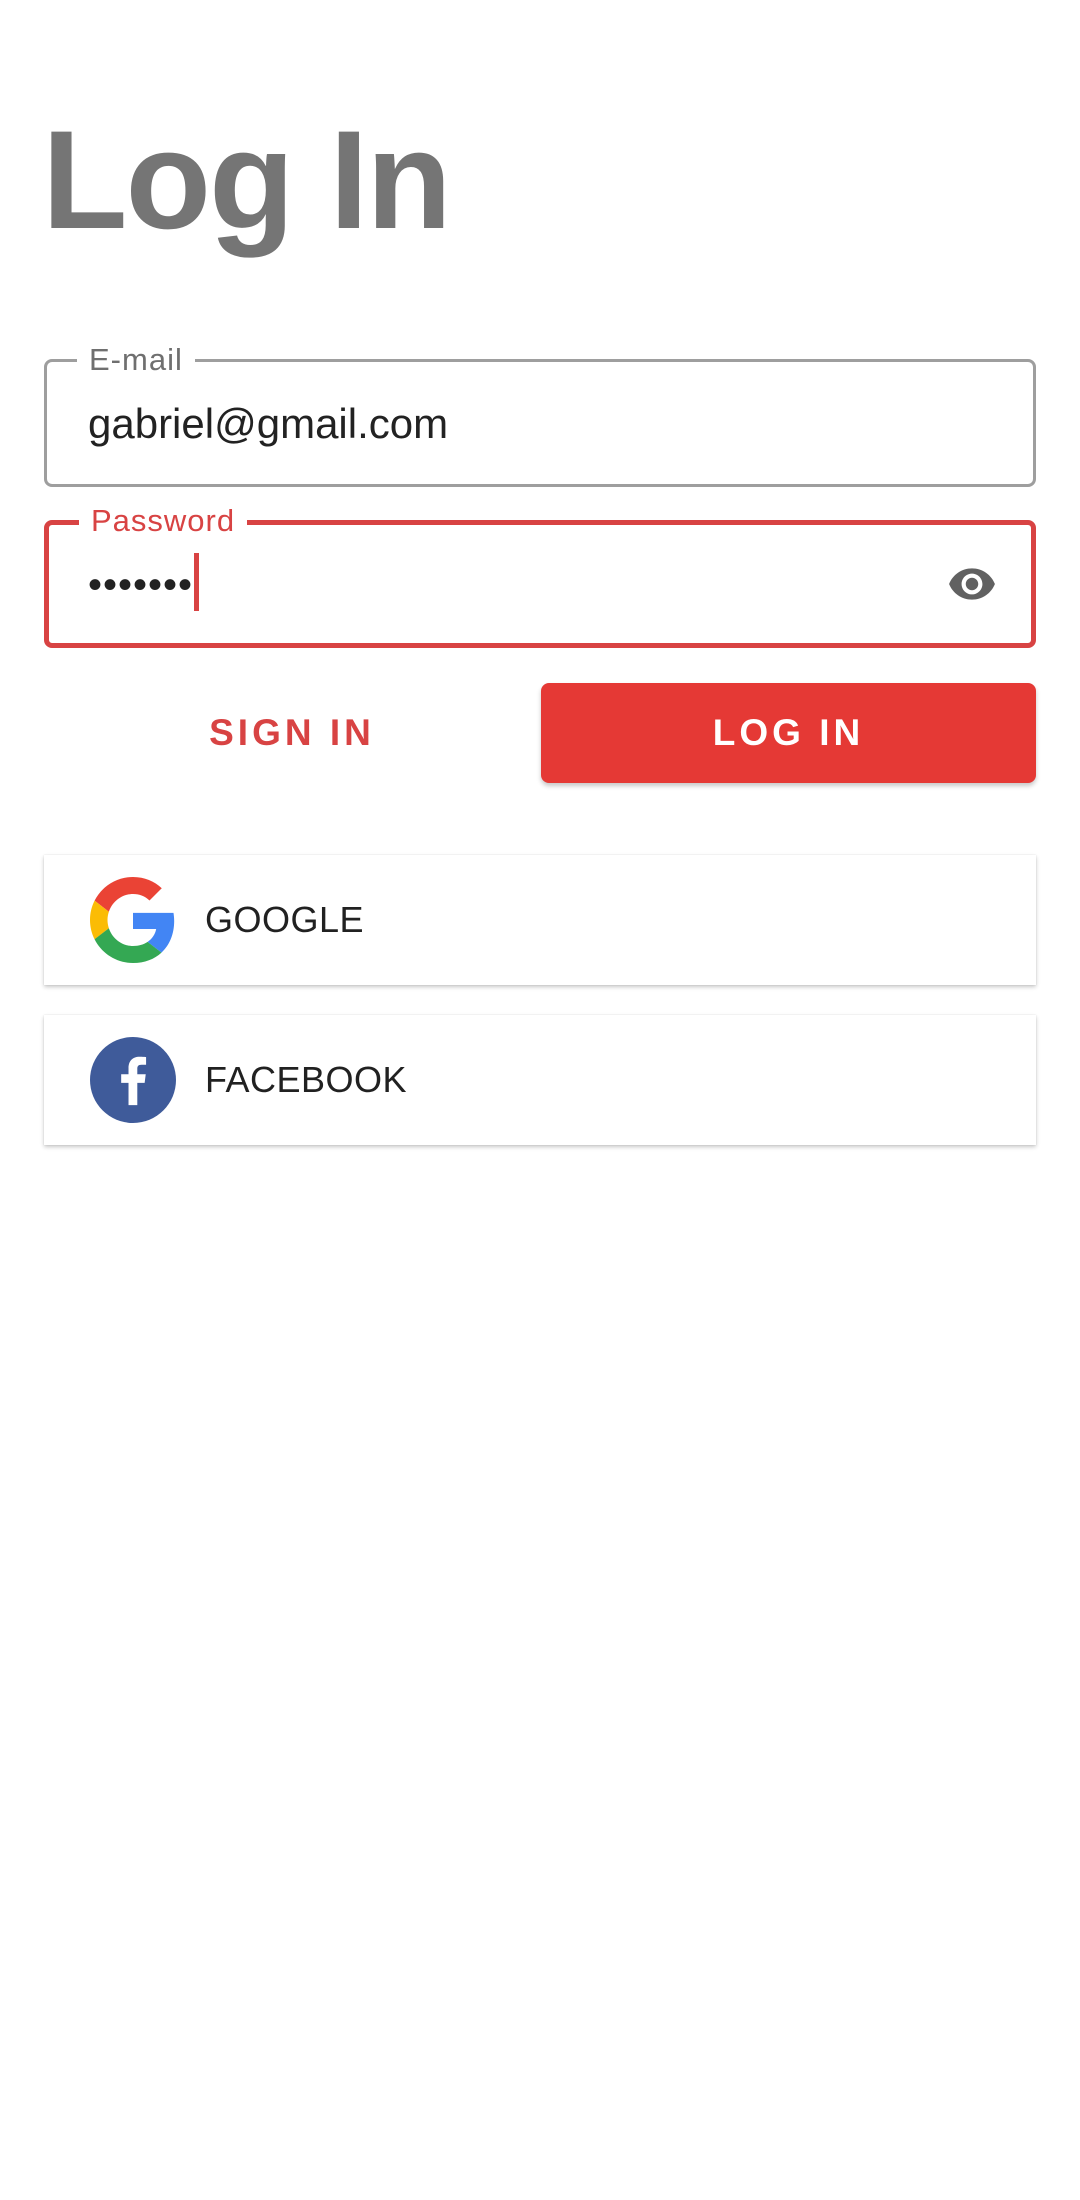  I want to click on password-label: Password, so click(163, 521).